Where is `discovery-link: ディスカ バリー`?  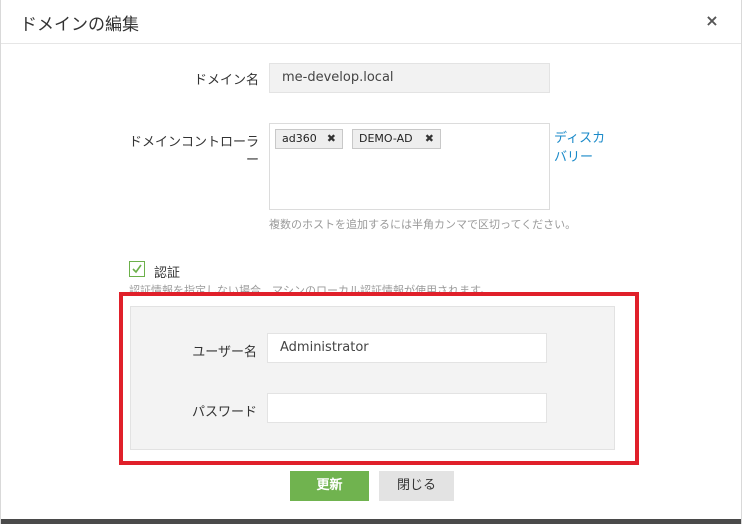 discovery-link: ディスカ バリー is located at coordinates (584, 148).